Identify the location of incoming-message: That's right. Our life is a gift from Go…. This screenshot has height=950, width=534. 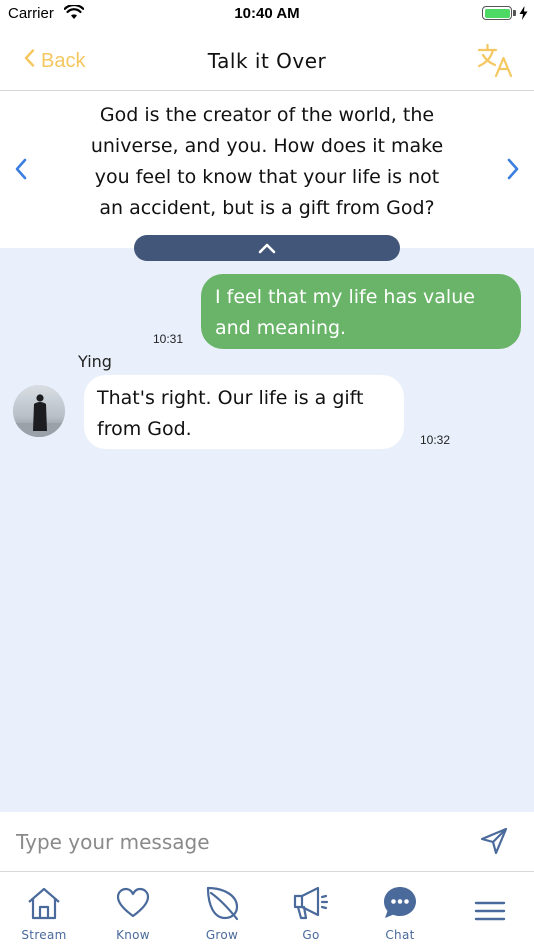
(244, 412).